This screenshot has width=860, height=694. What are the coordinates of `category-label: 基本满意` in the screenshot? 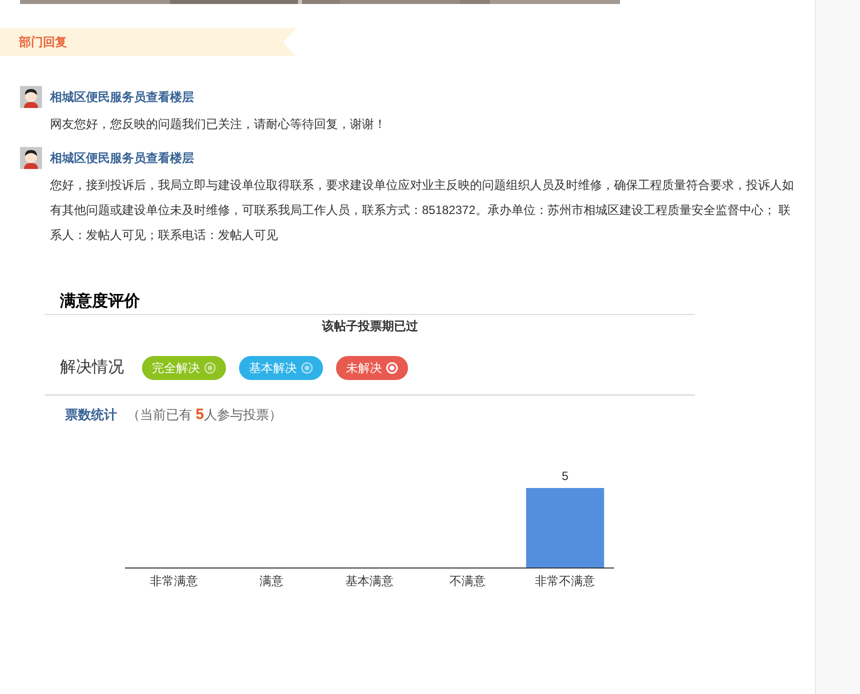 It's located at (370, 581).